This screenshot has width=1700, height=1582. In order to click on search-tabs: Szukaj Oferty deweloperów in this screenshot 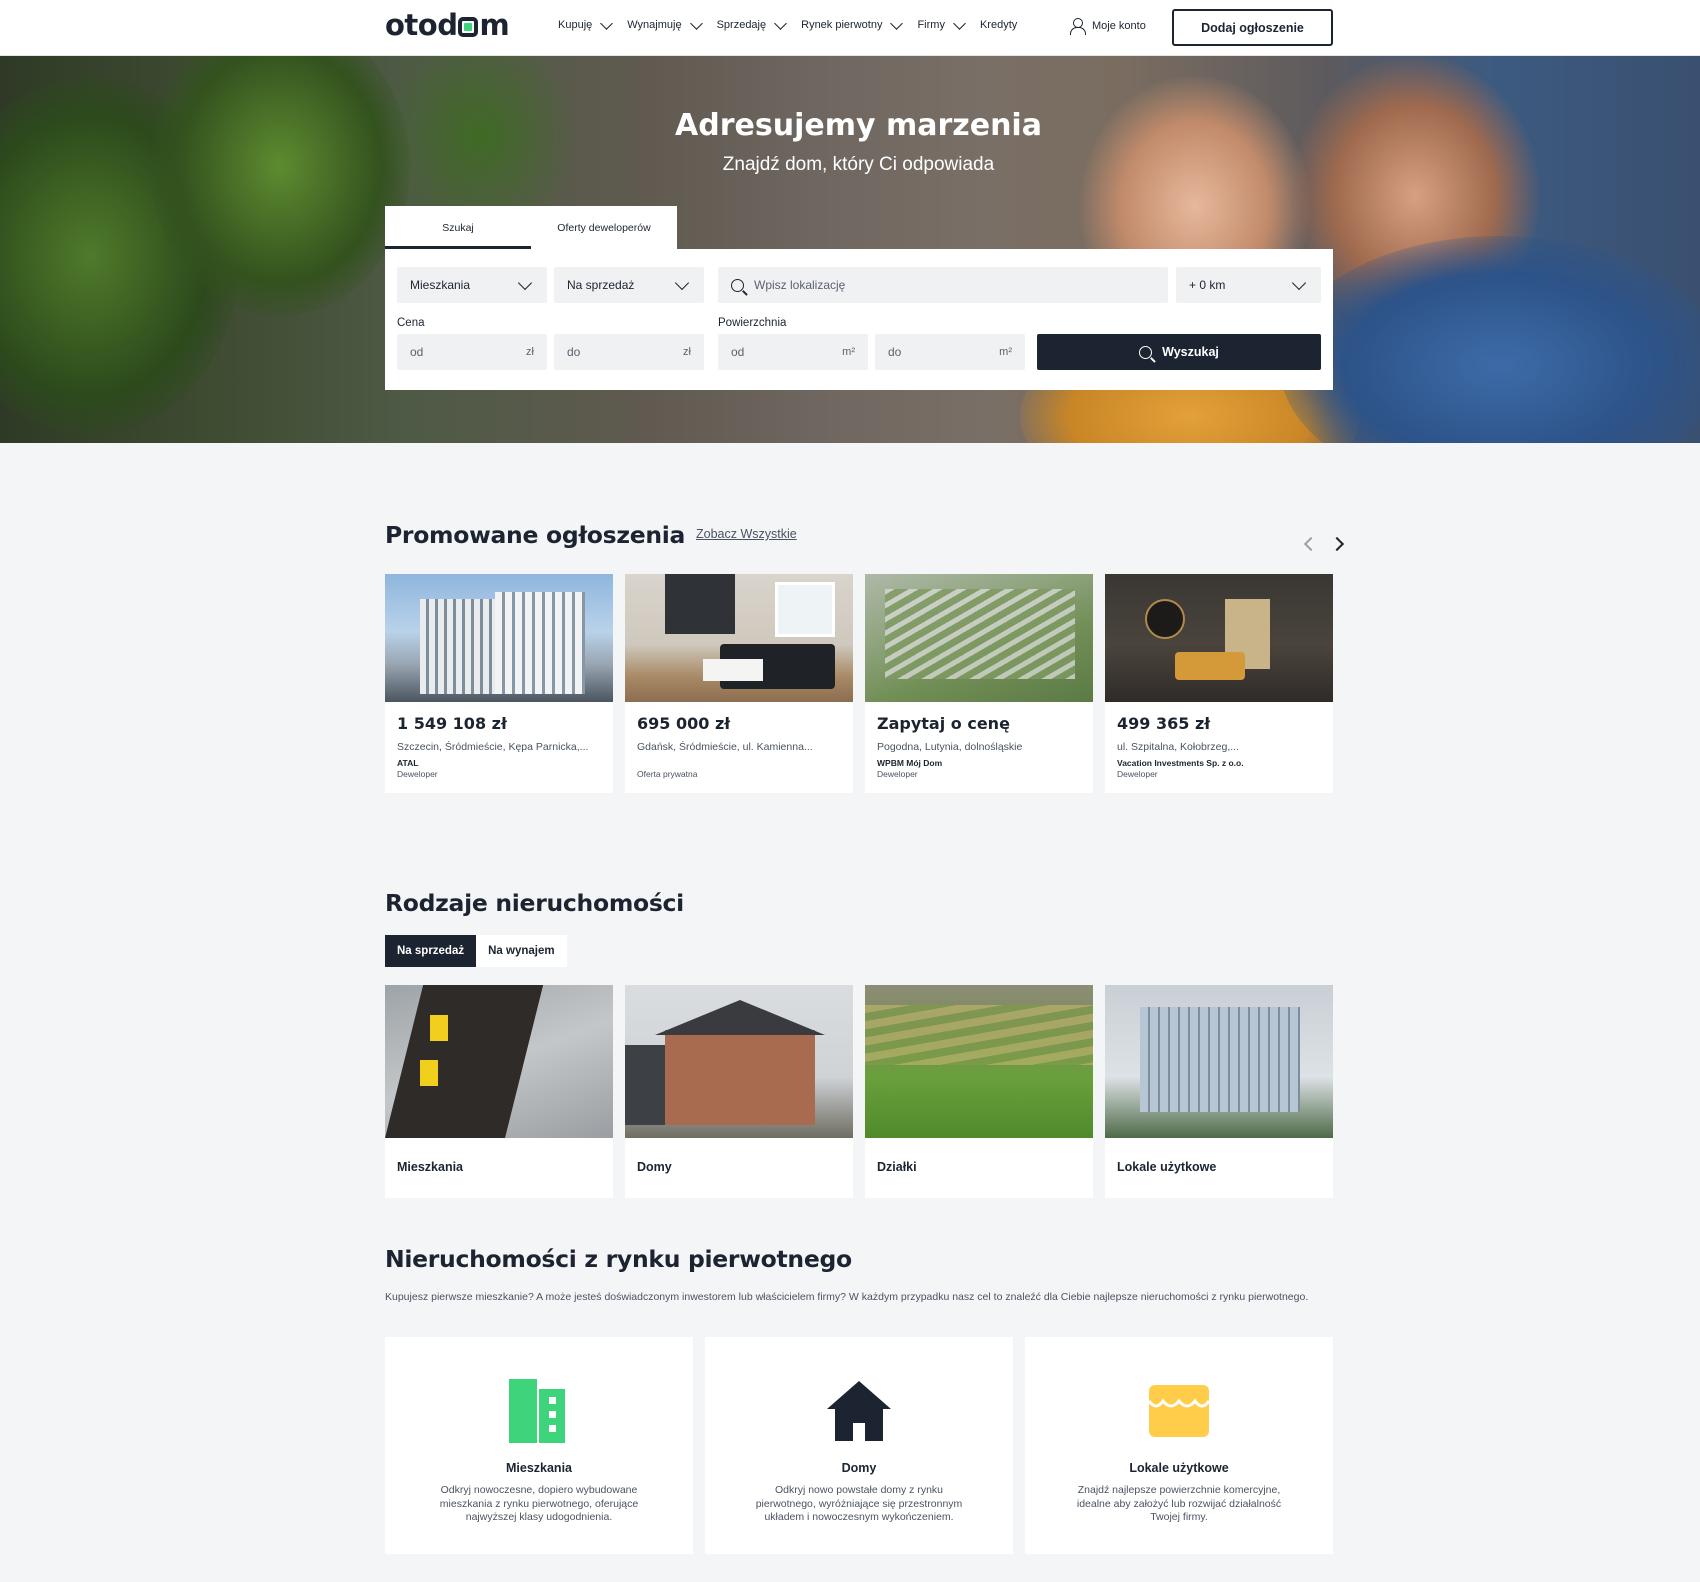, I will do `click(531, 227)`.